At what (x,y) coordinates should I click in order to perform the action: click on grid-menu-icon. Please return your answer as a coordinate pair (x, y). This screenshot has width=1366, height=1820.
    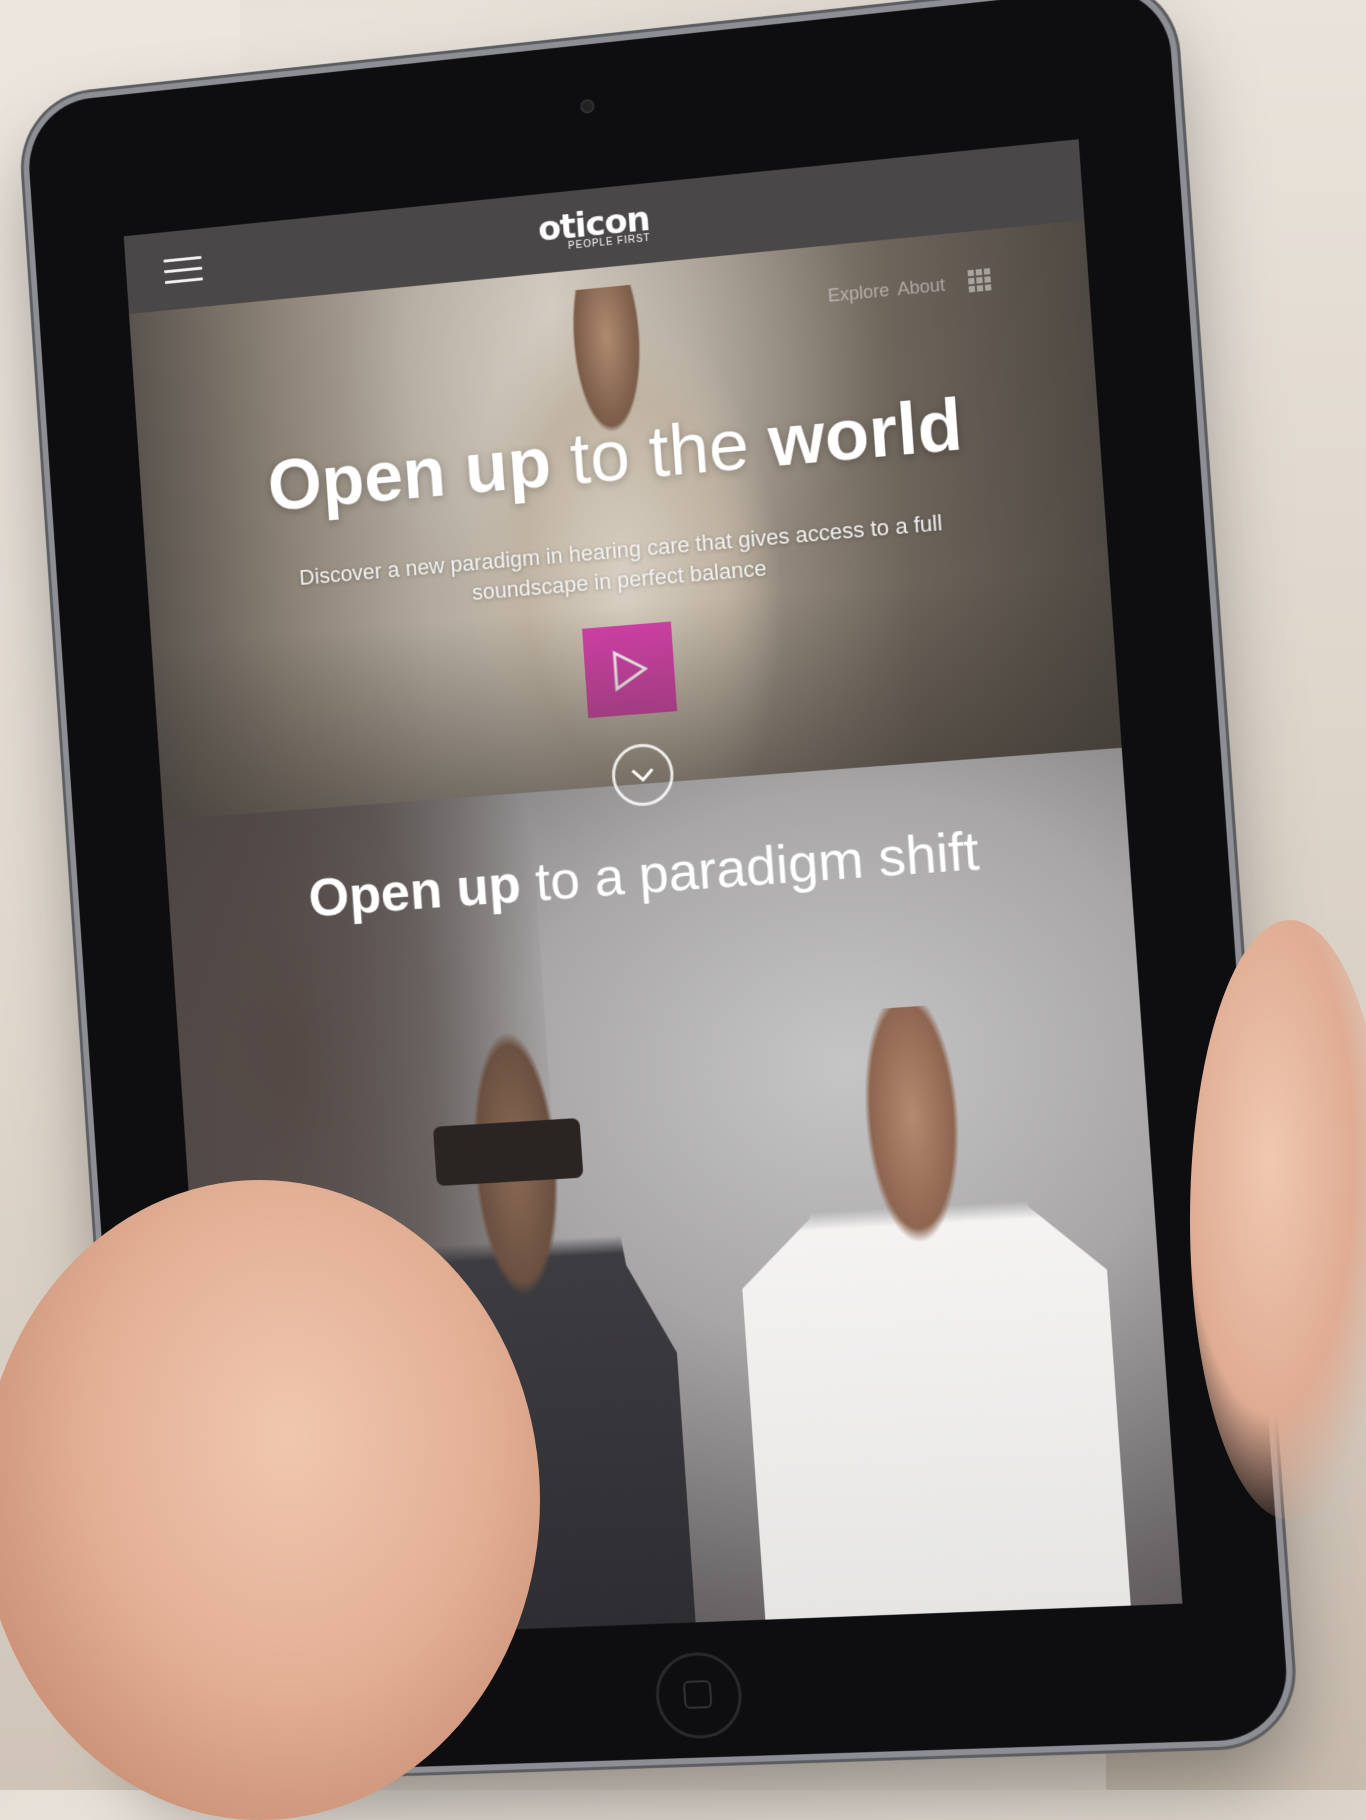
    Looking at the image, I should click on (979, 280).